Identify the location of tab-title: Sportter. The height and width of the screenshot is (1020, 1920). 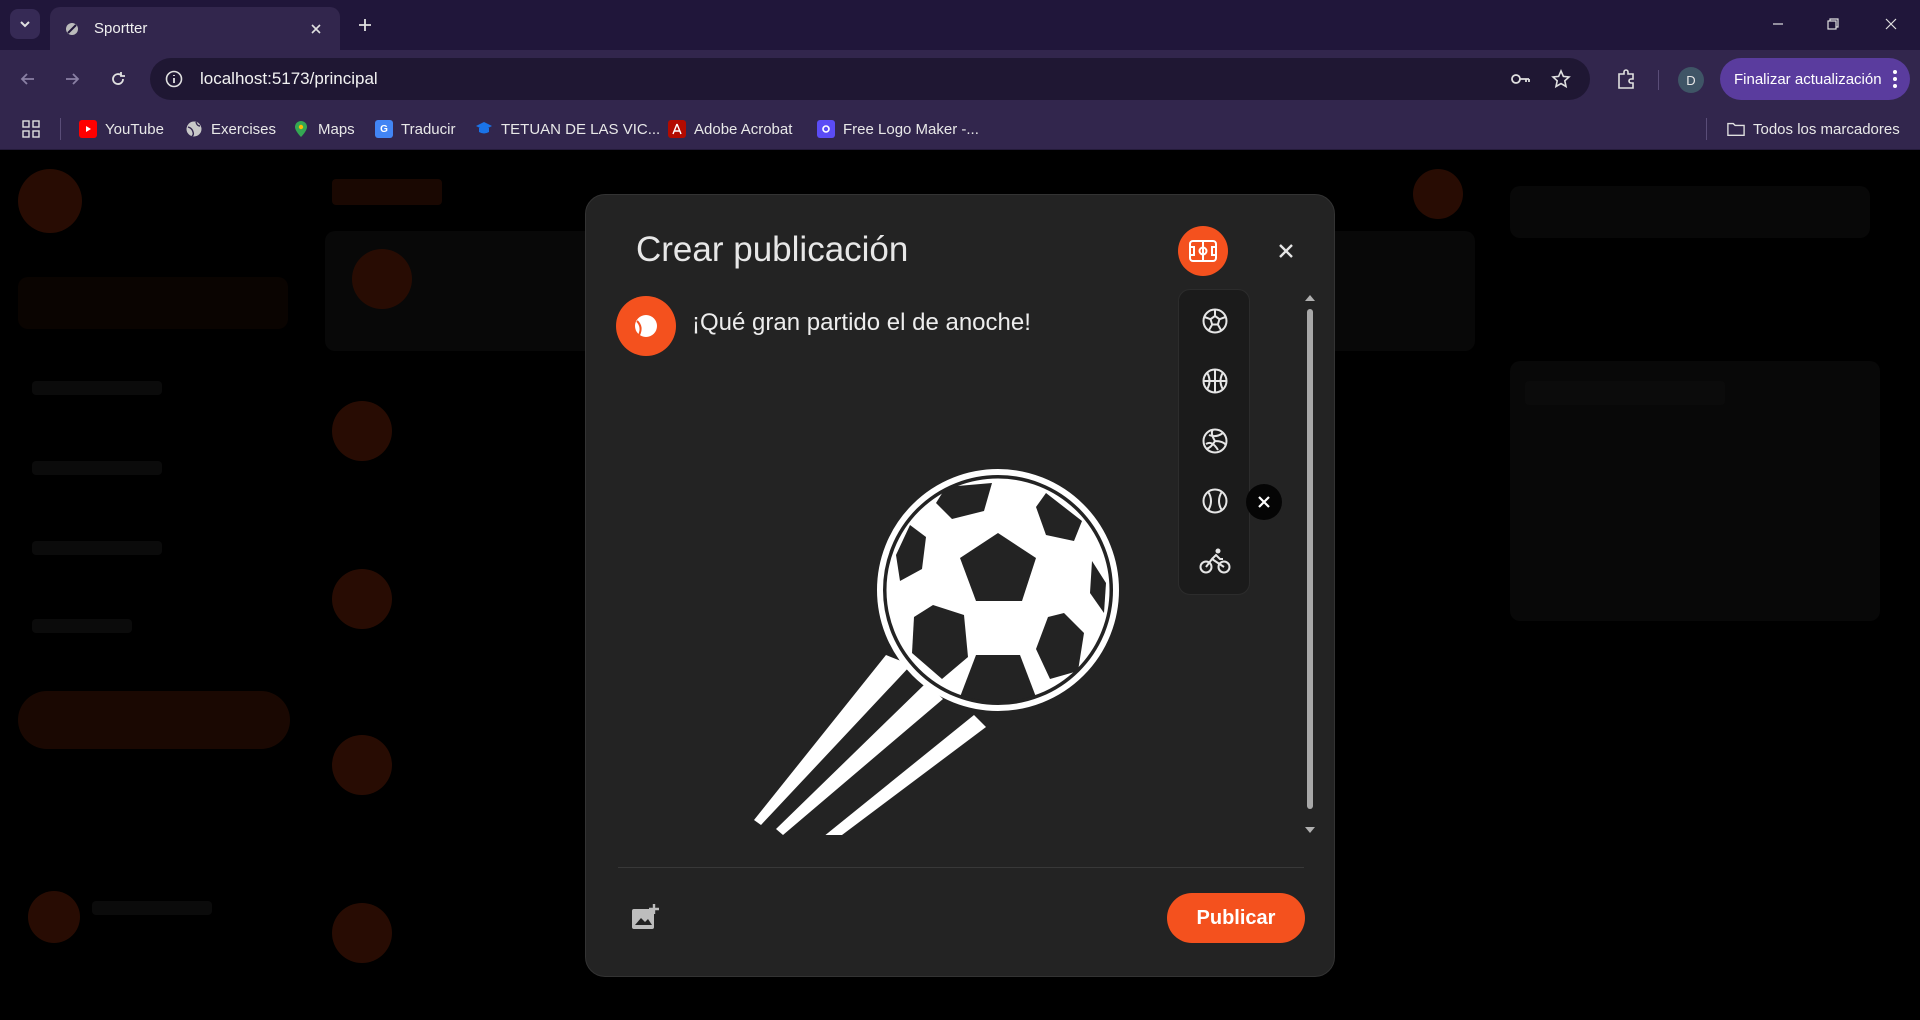
(121, 28).